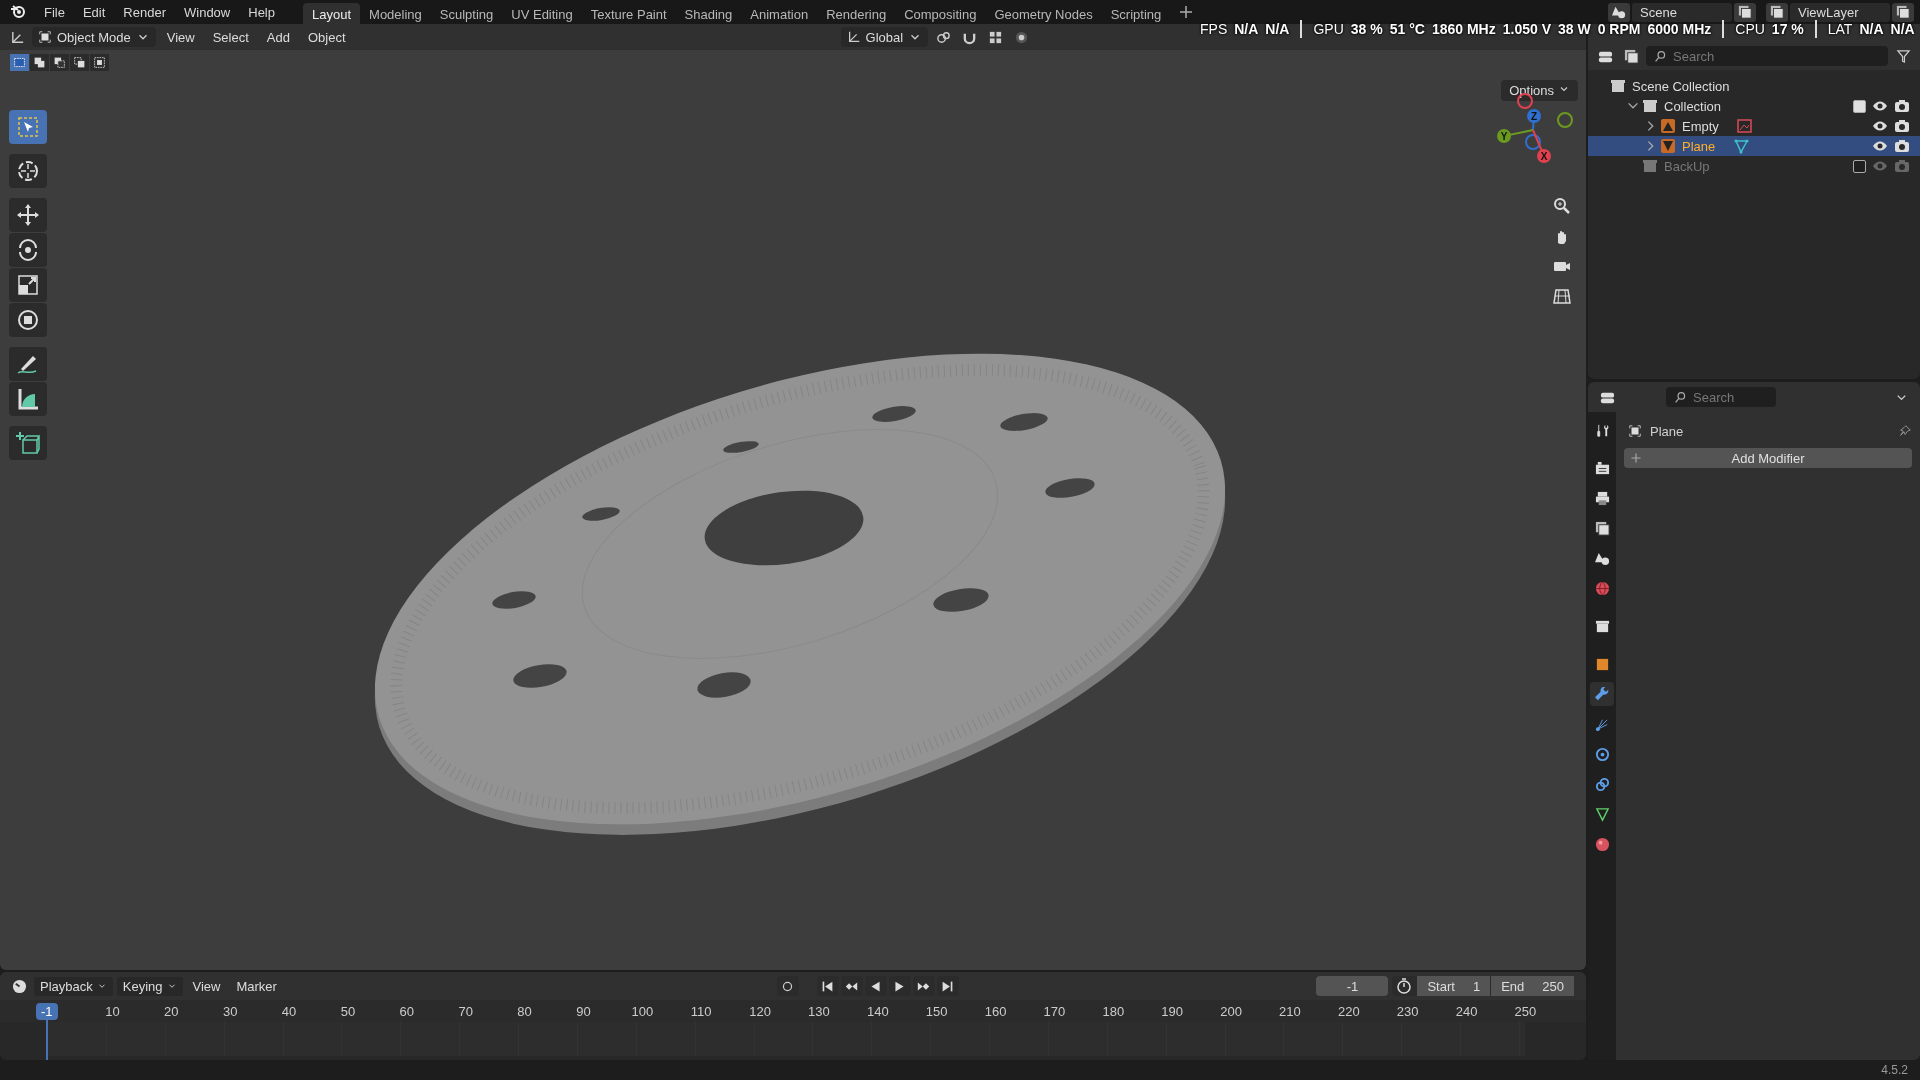 The image size is (1920, 1080). Describe the element at coordinates (144, 12) in the screenshot. I see `menu-item: Render` at that location.